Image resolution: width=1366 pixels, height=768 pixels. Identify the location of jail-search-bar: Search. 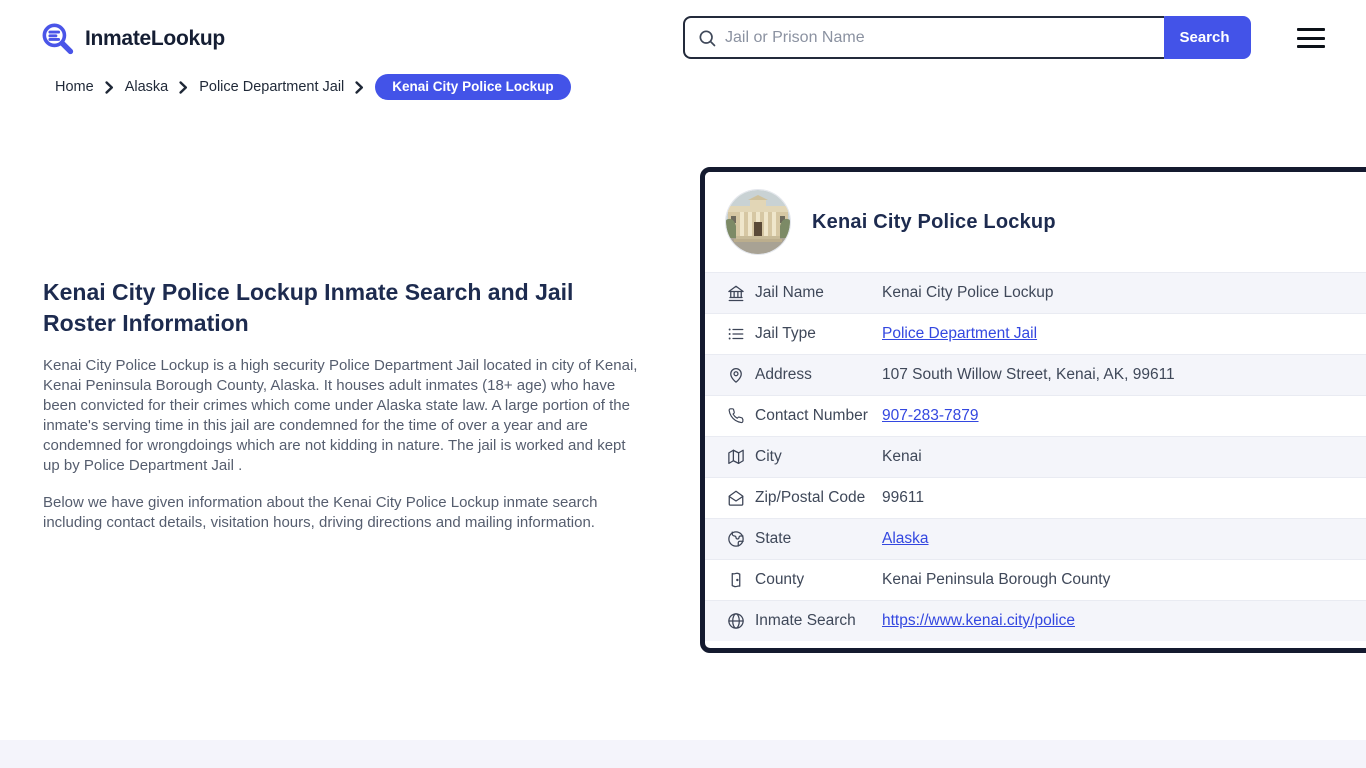
(967, 37).